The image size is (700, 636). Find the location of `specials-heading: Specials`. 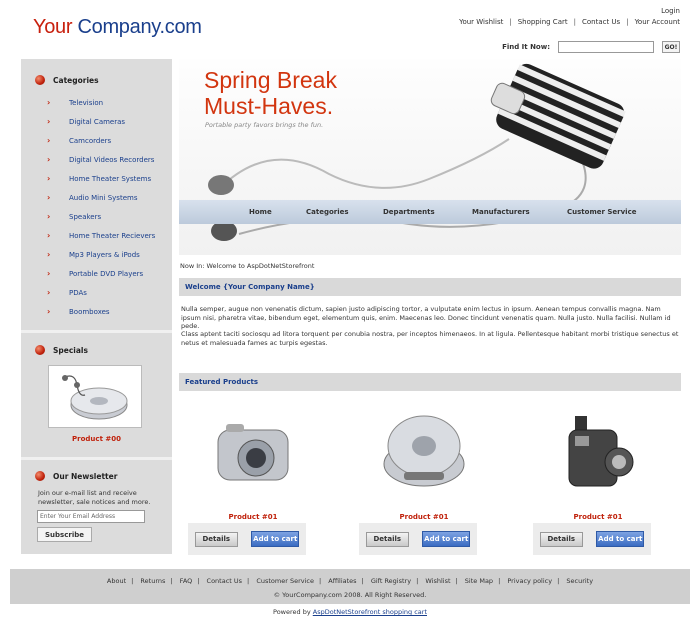

specials-heading: Specials is located at coordinates (61, 350).